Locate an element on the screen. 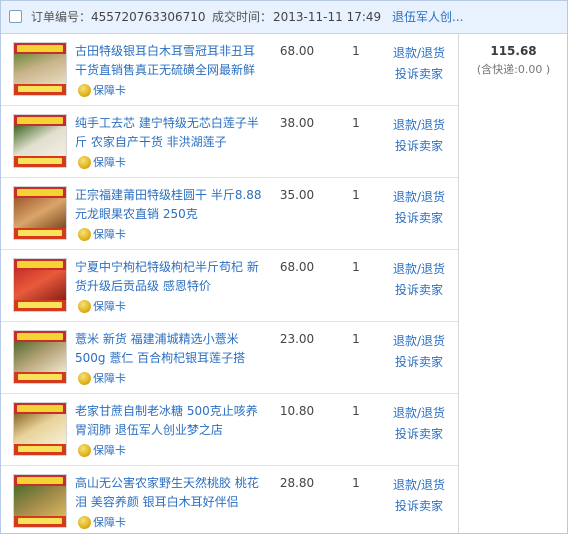 The image size is (568, 534). product-title-link: 宁夏中宁枸杞特级枸杞半斤苟杞 新货升级后贡品级 感恩特价 is located at coordinates (170, 277).